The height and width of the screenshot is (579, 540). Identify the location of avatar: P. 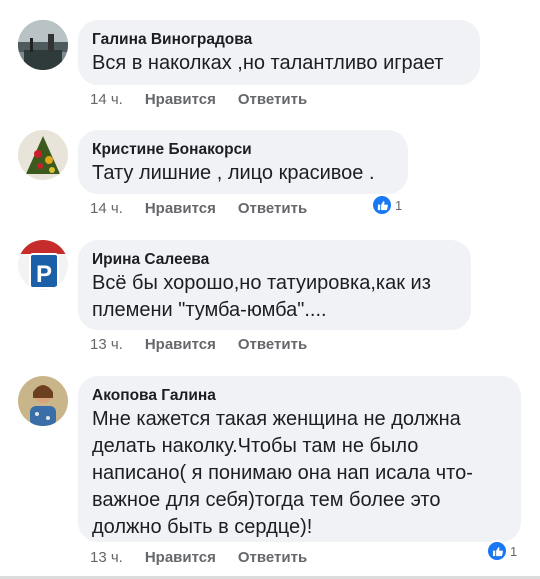
(43, 265).